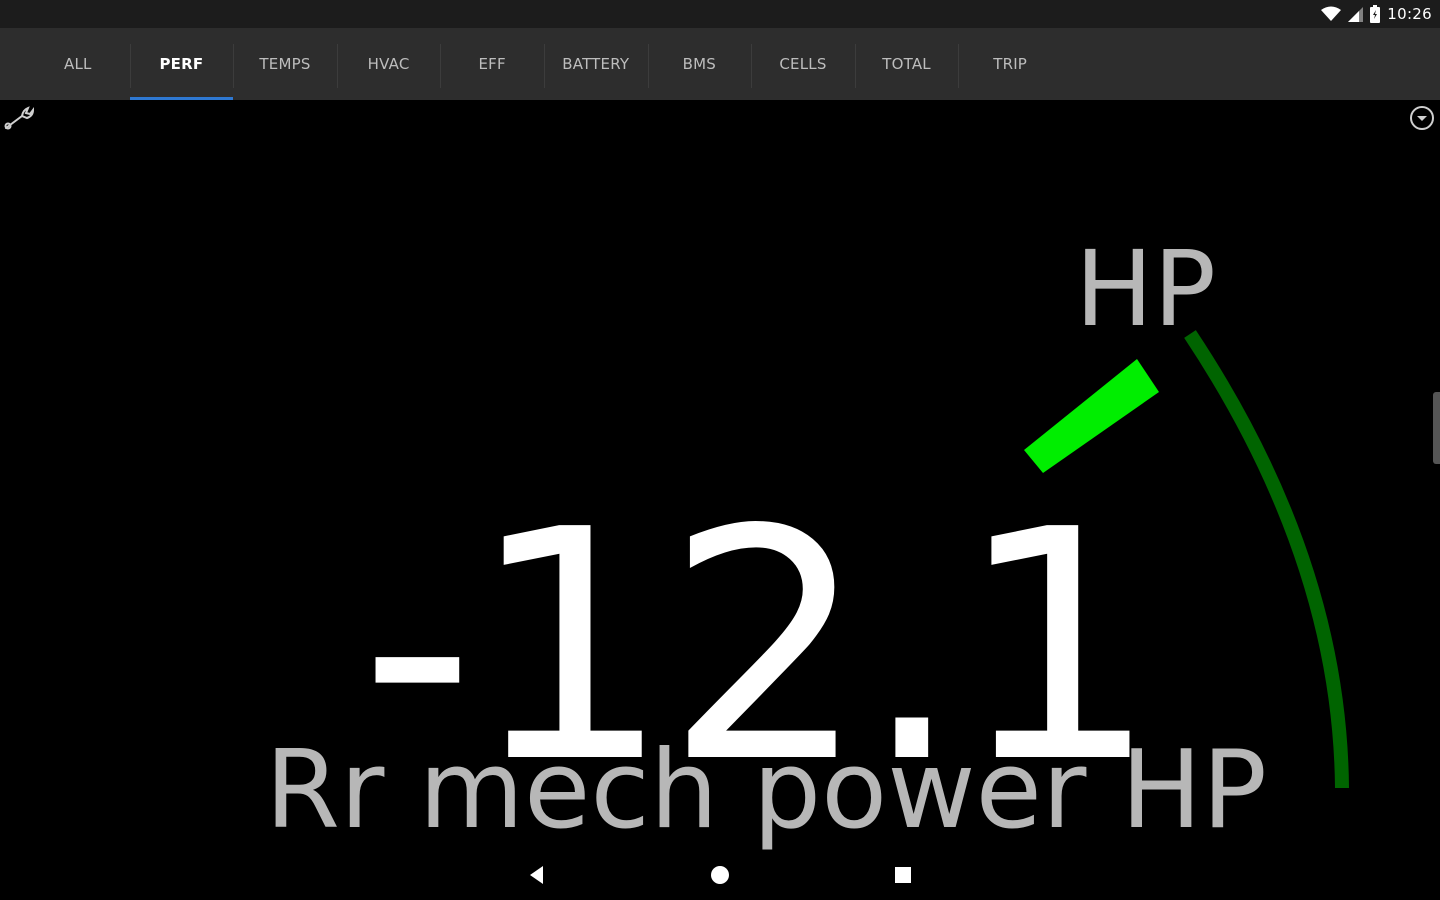 This screenshot has height=900, width=1440. I want to click on gauge-scale-arc, so click(1266, 559).